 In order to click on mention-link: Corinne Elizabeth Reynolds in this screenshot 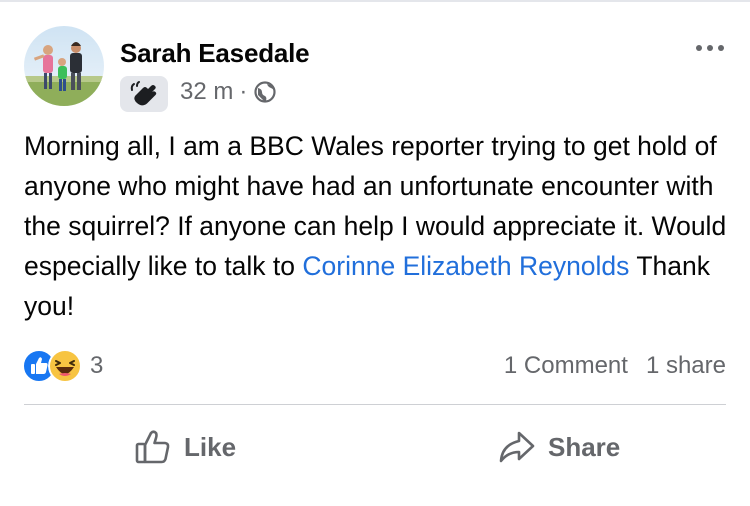, I will do `click(465, 266)`.